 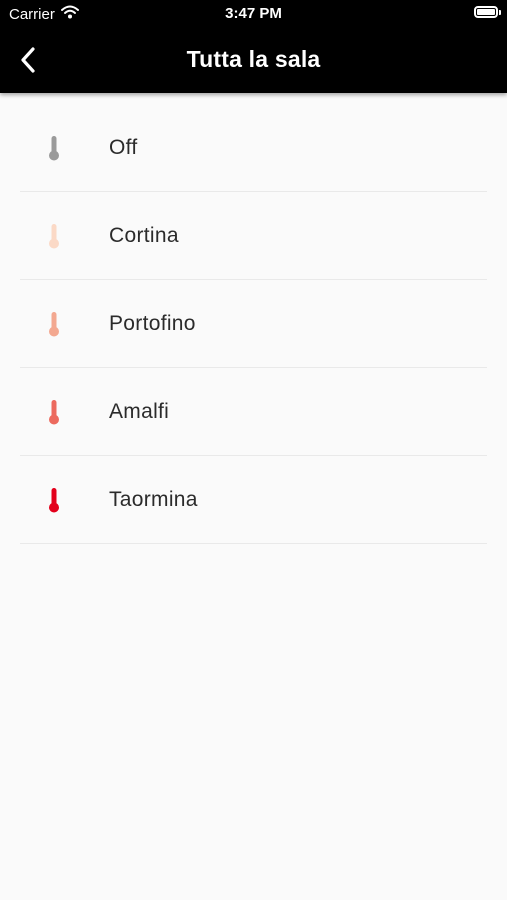 I want to click on list-item: Portofino, so click(x=253, y=324).